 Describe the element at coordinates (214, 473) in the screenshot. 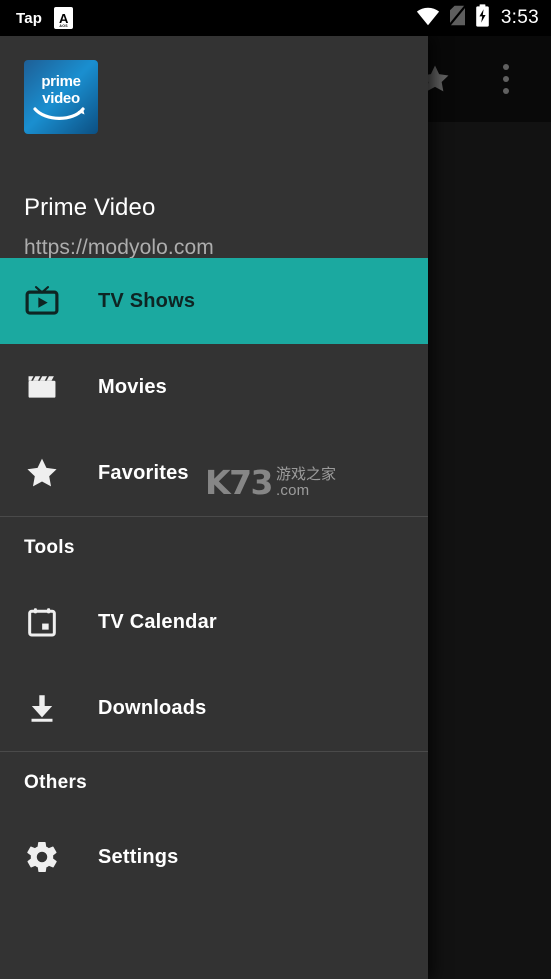

I see `sidebar-item-favorites: Favorites` at that location.